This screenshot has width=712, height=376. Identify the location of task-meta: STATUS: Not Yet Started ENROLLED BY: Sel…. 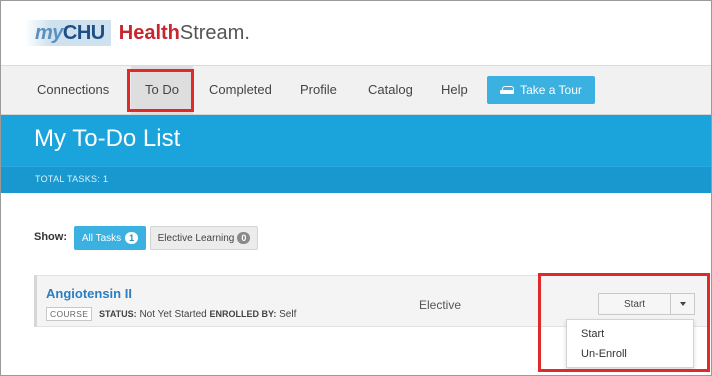
(197, 314).